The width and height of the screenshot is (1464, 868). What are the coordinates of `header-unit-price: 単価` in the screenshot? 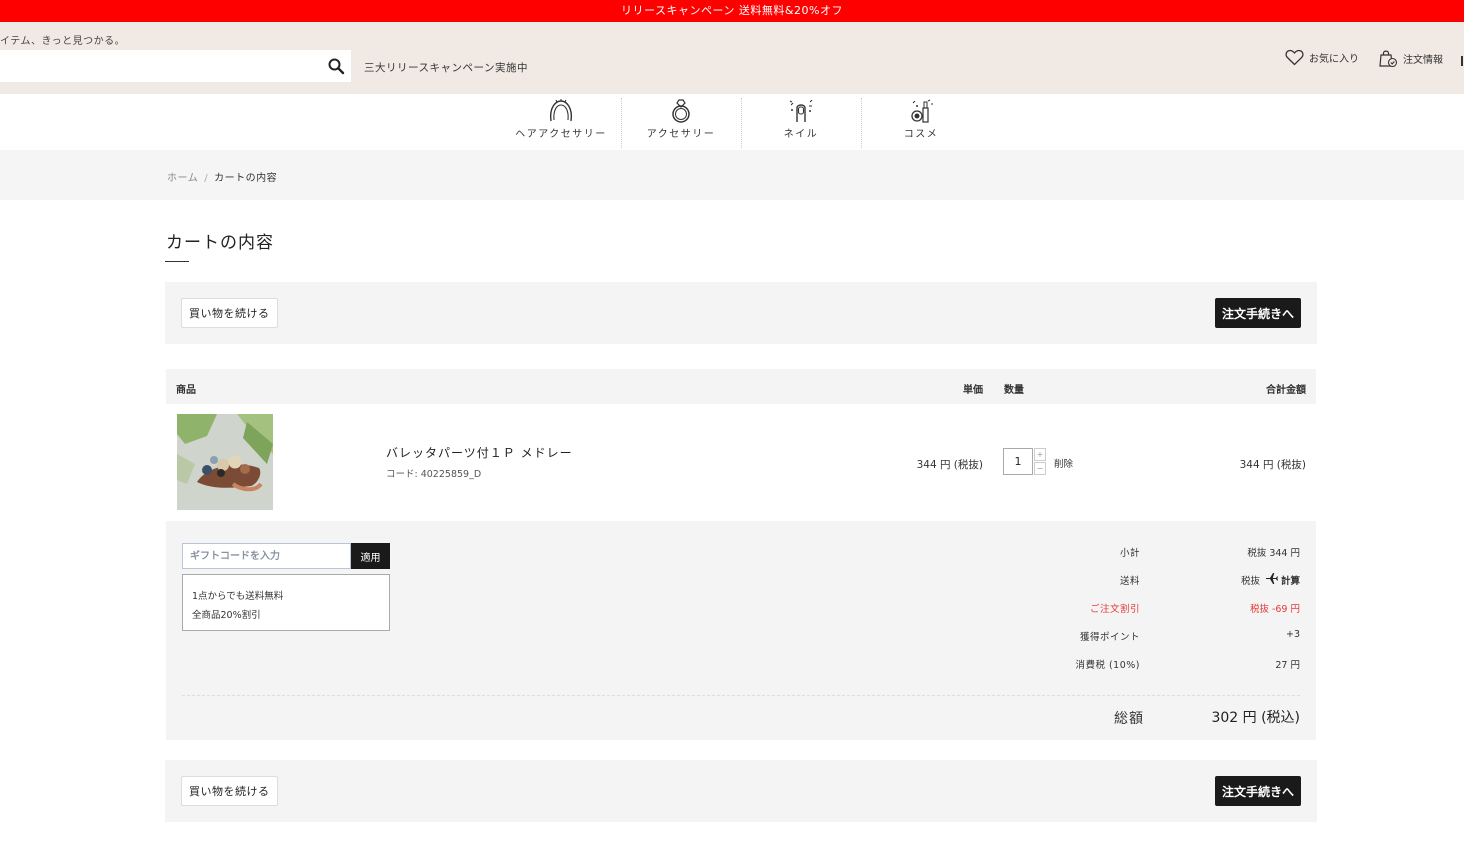 It's located at (973, 390).